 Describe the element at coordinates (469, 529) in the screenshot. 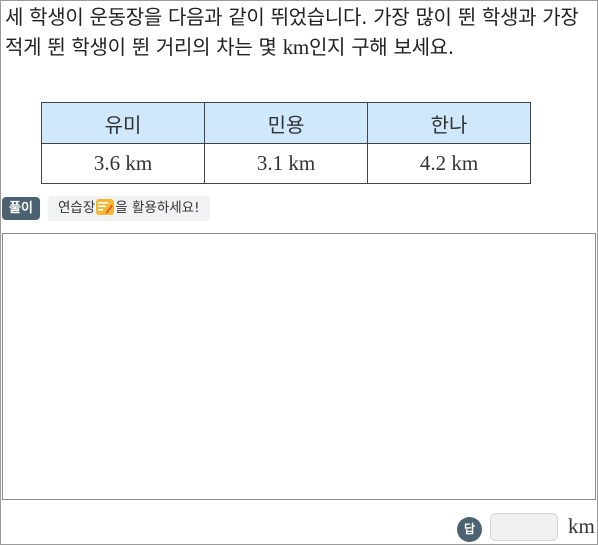

I see `answer-badge: 답` at that location.